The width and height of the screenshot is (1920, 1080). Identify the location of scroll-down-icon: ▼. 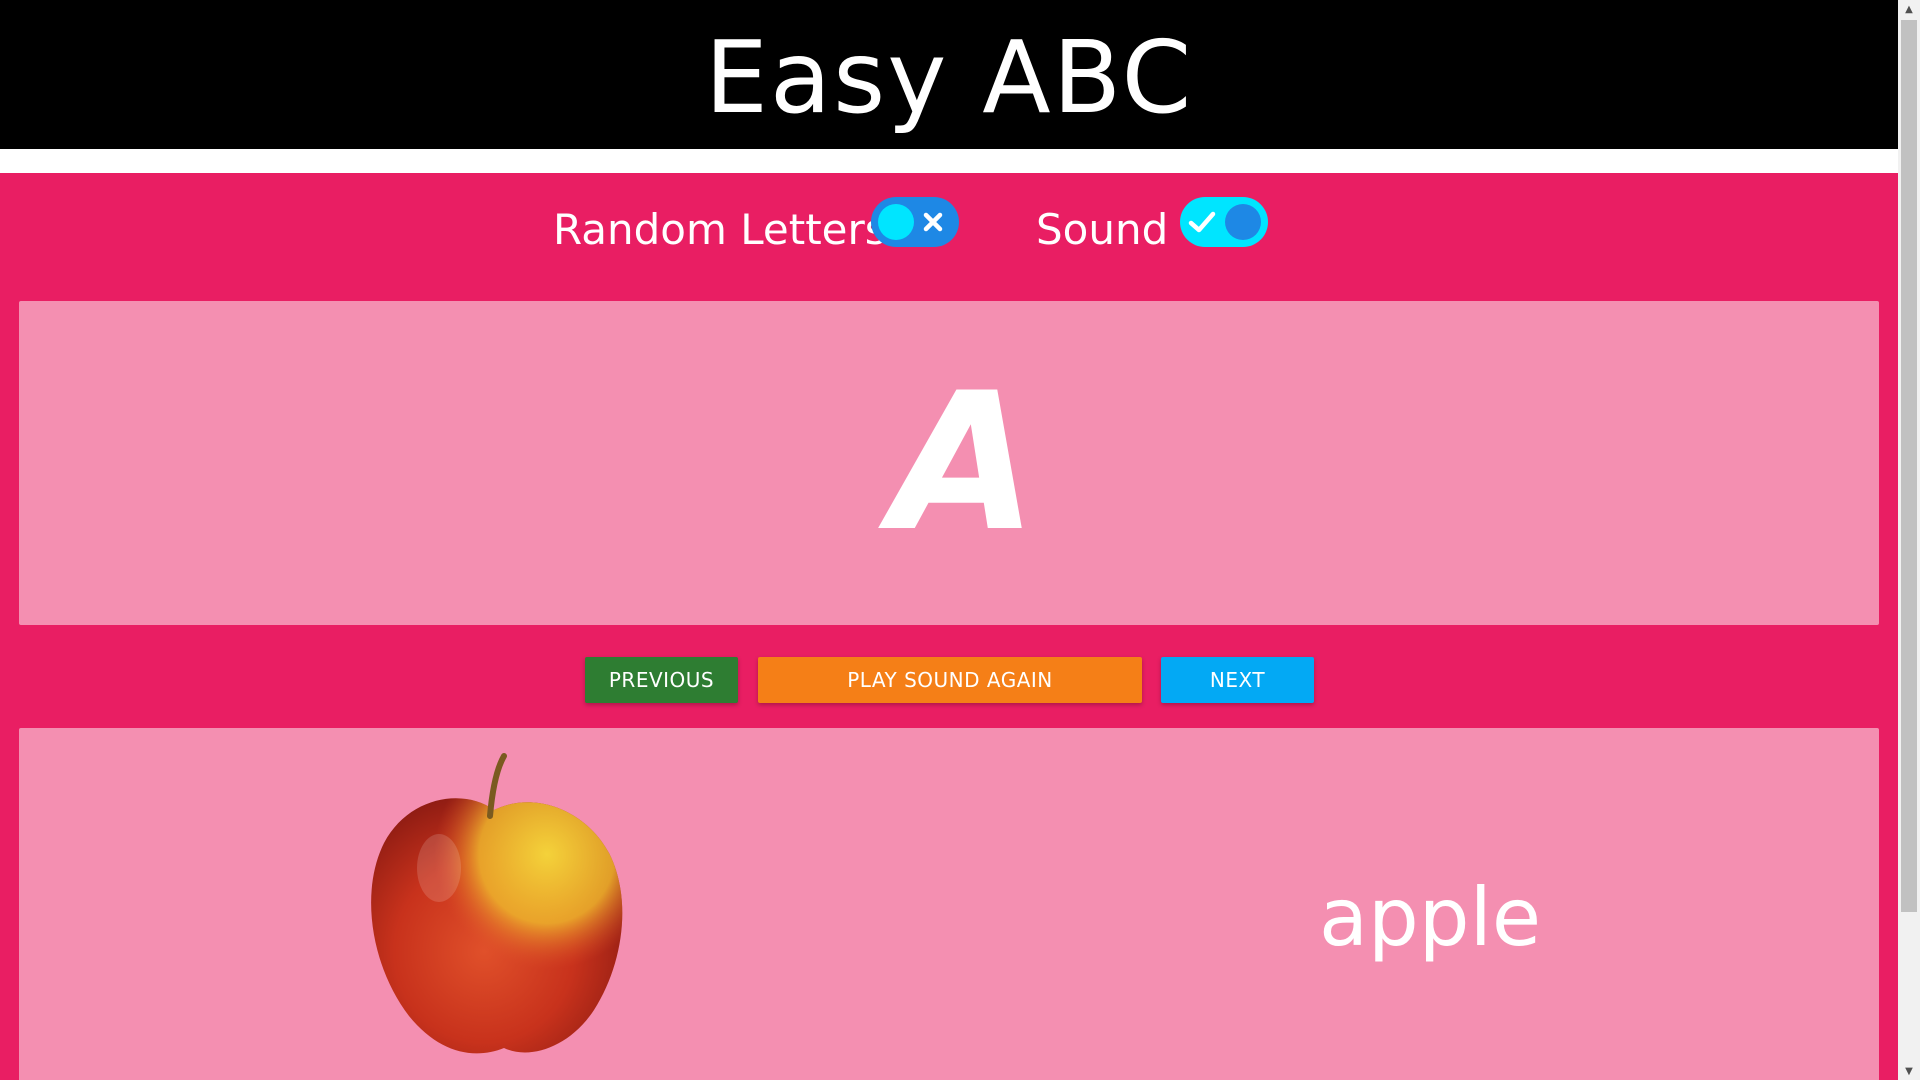
(1909, 1071).